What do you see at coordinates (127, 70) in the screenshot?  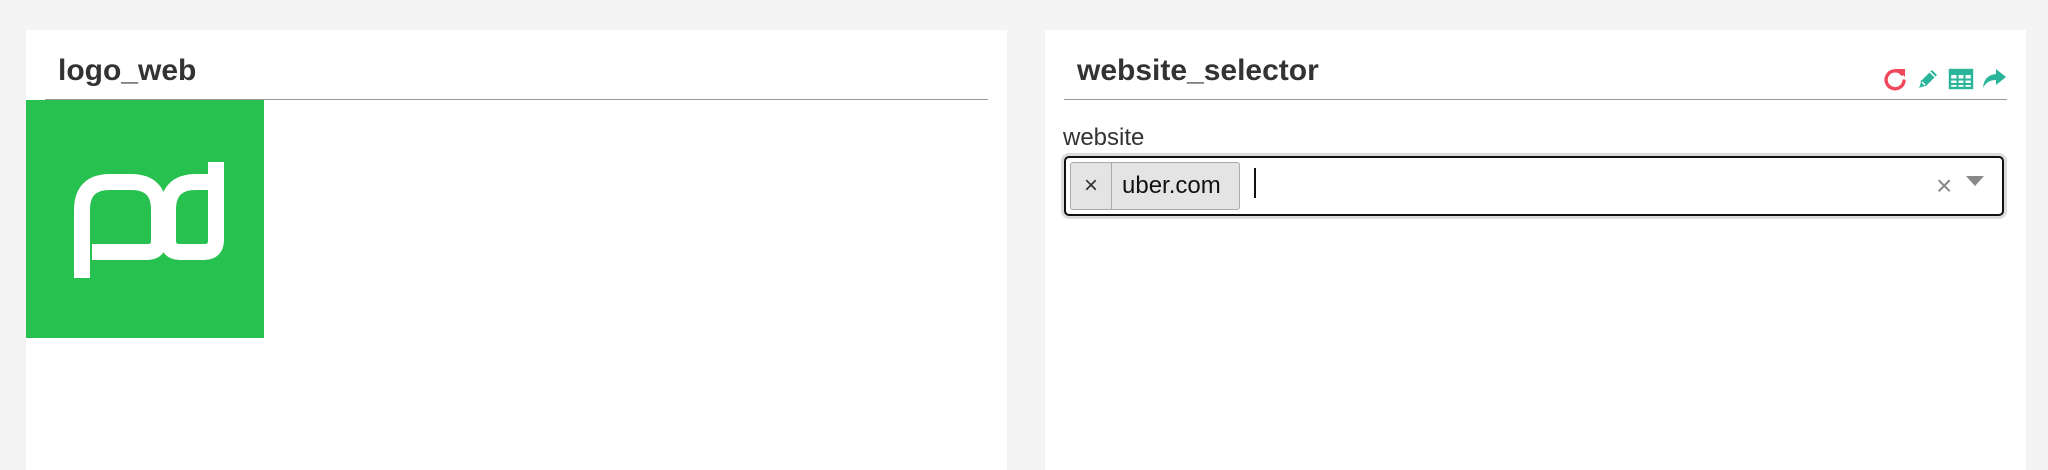 I see `panel-title: logo_web` at bounding box center [127, 70].